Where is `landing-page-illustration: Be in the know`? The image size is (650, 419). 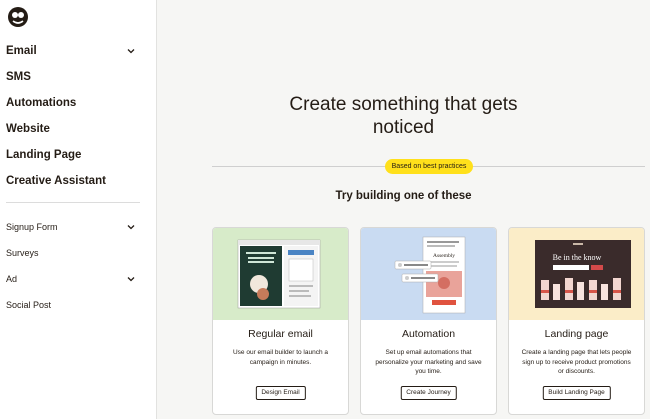 landing-page-illustration: Be in the know is located at coordinates (583, 274).